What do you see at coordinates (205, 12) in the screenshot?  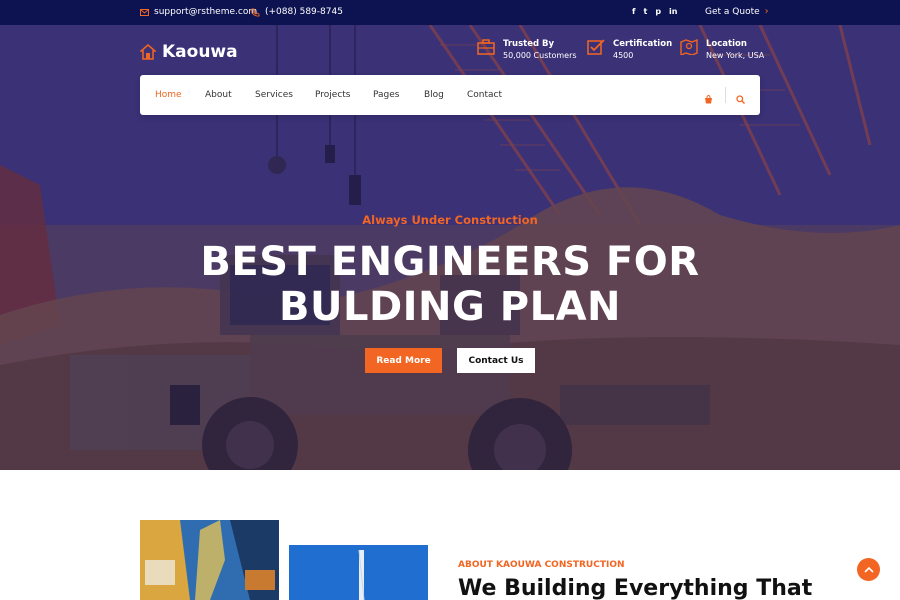 I see `email-text: support@rstheme.com` at bounding box center [205, 12].